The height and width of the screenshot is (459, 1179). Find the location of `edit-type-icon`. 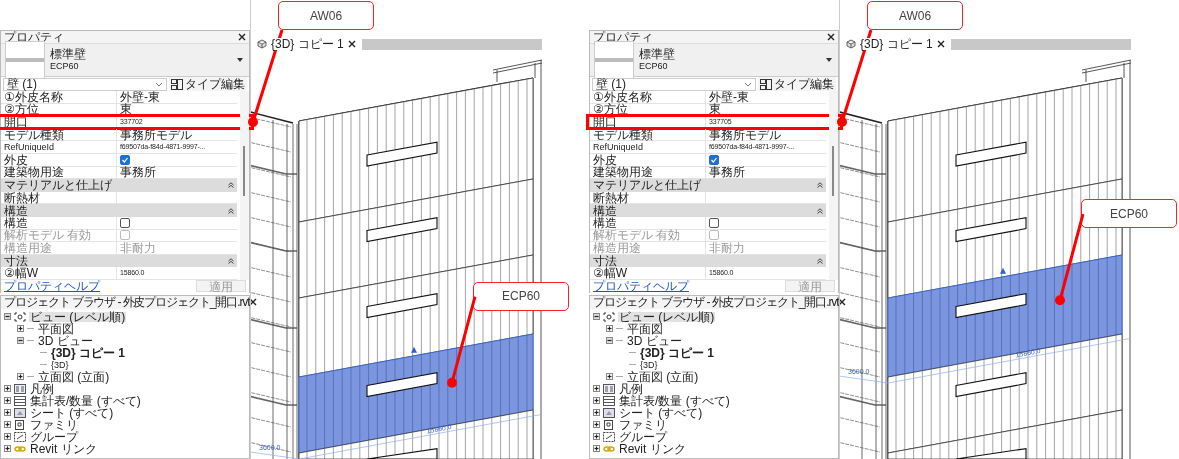

edit-type-icon is located at coordinates (766, 84).